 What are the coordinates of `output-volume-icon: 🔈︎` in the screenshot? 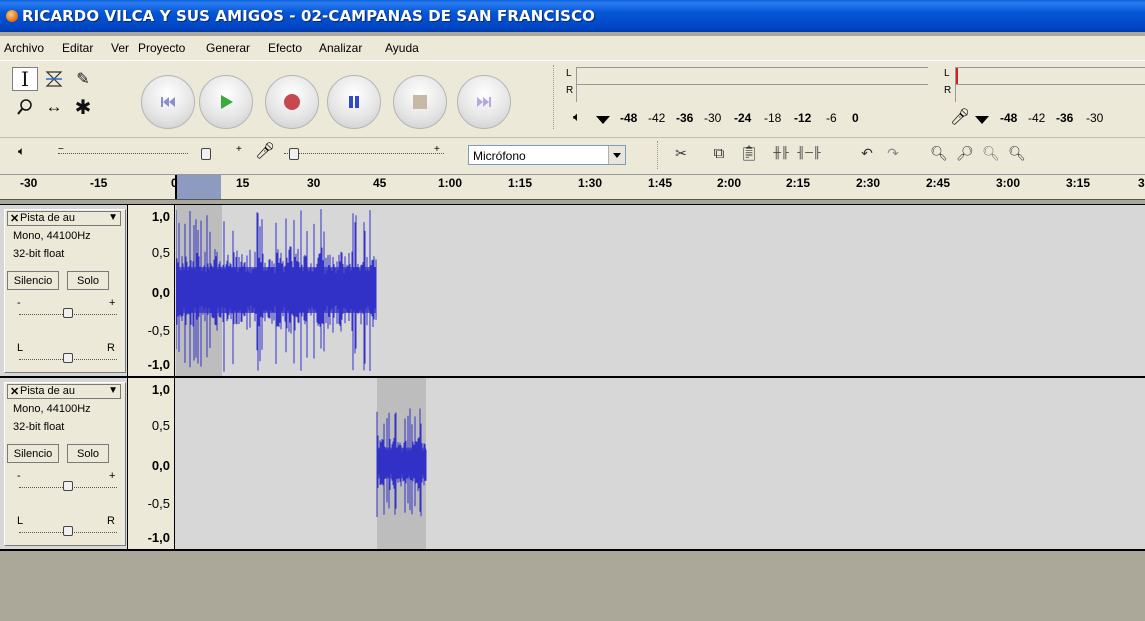 It's located at (22, 151).